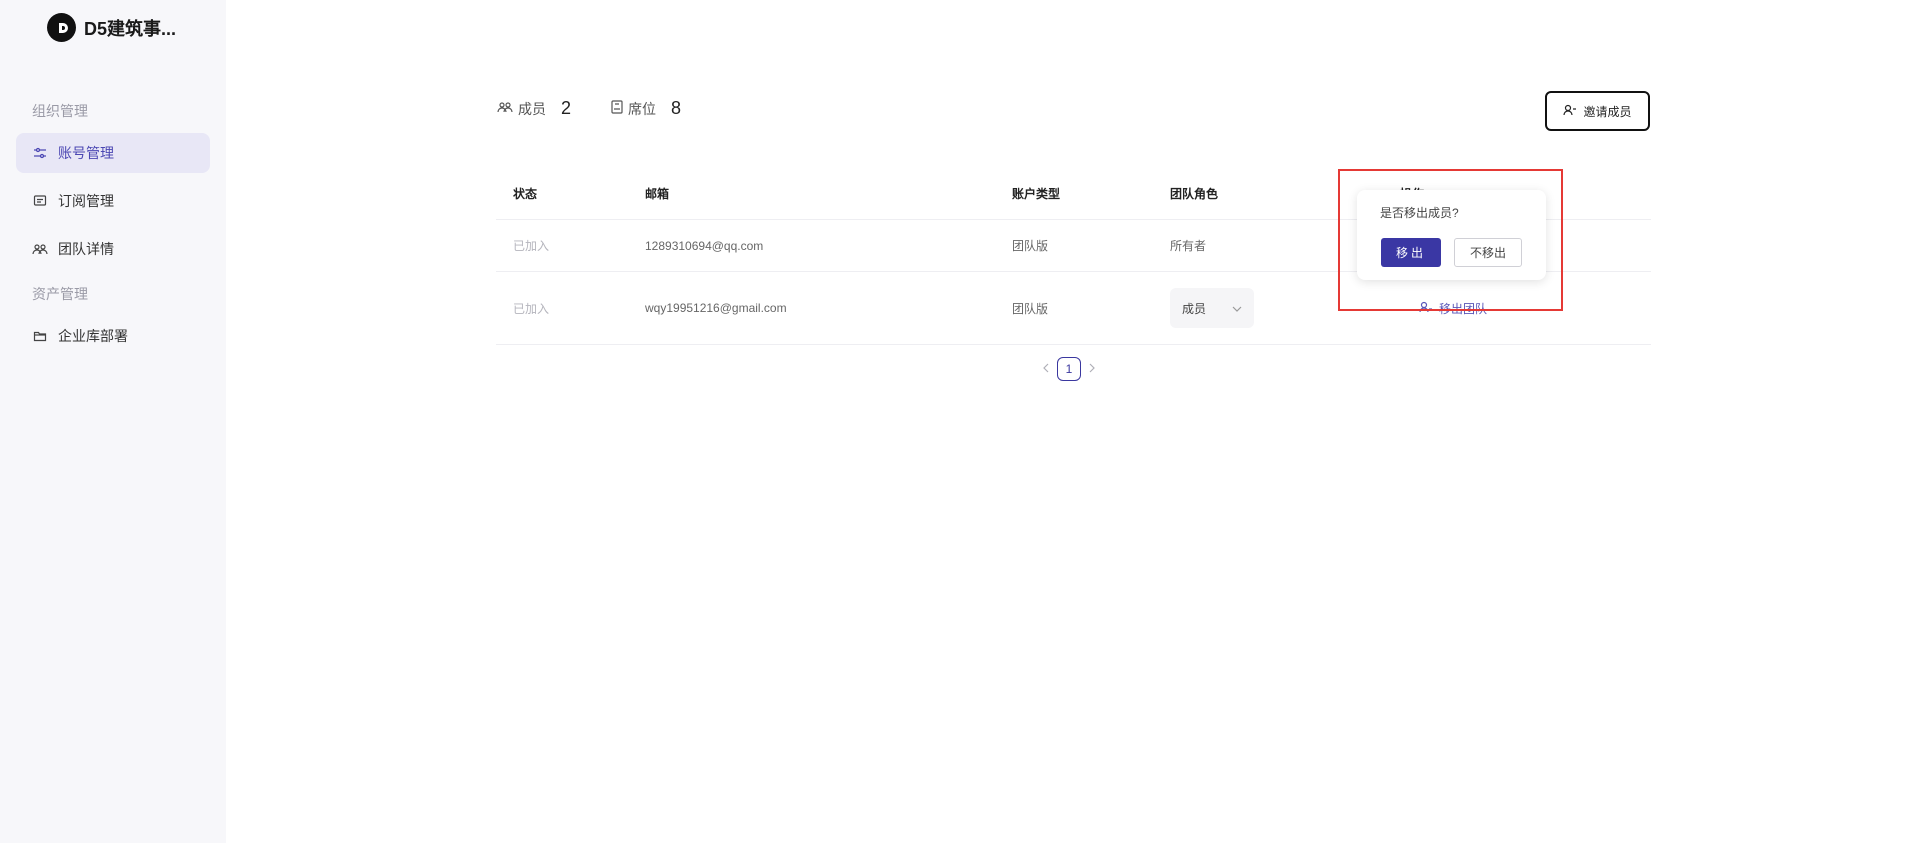  Describe the element at coordinates (1045, 369) in the screenshot. I see `chevron-left-icon` at that location.